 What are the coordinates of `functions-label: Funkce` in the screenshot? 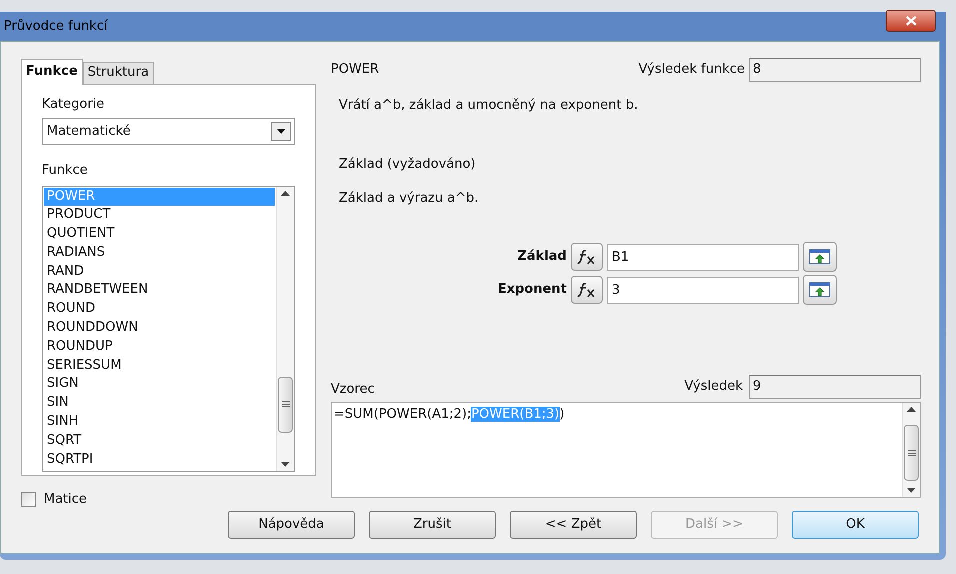 It's located at (65, 171).